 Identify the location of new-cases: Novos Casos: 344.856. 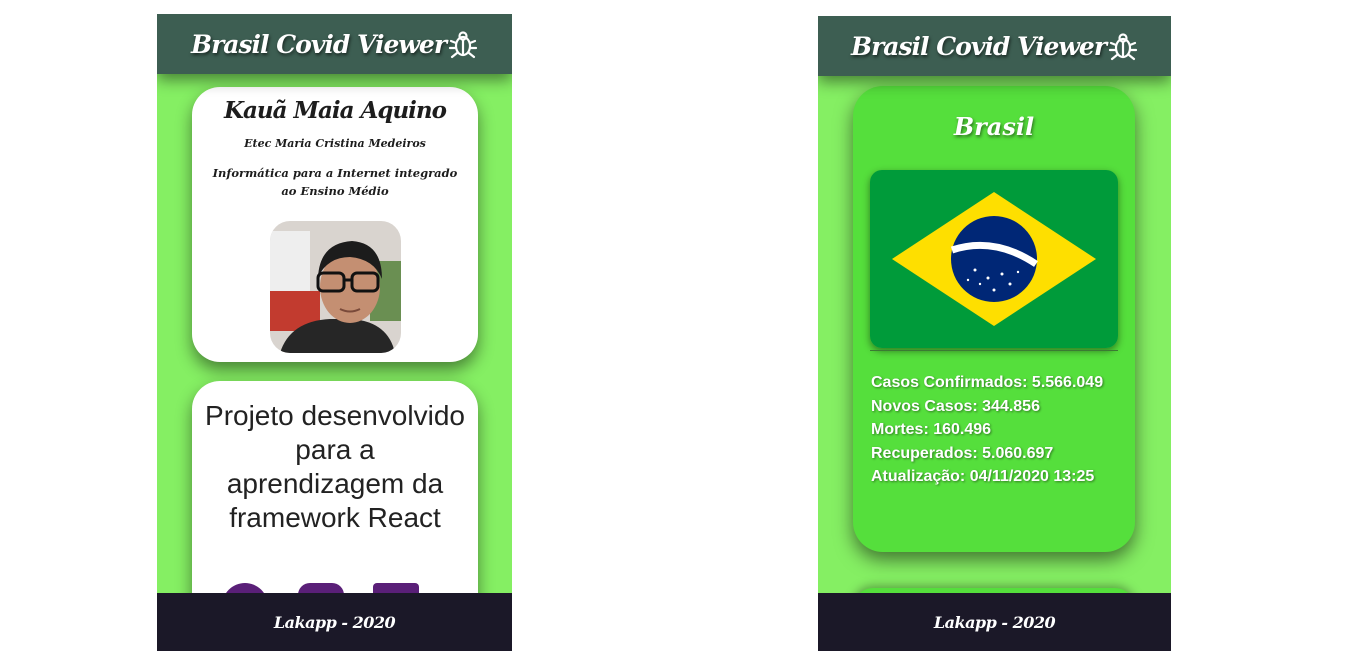
(955, 406).